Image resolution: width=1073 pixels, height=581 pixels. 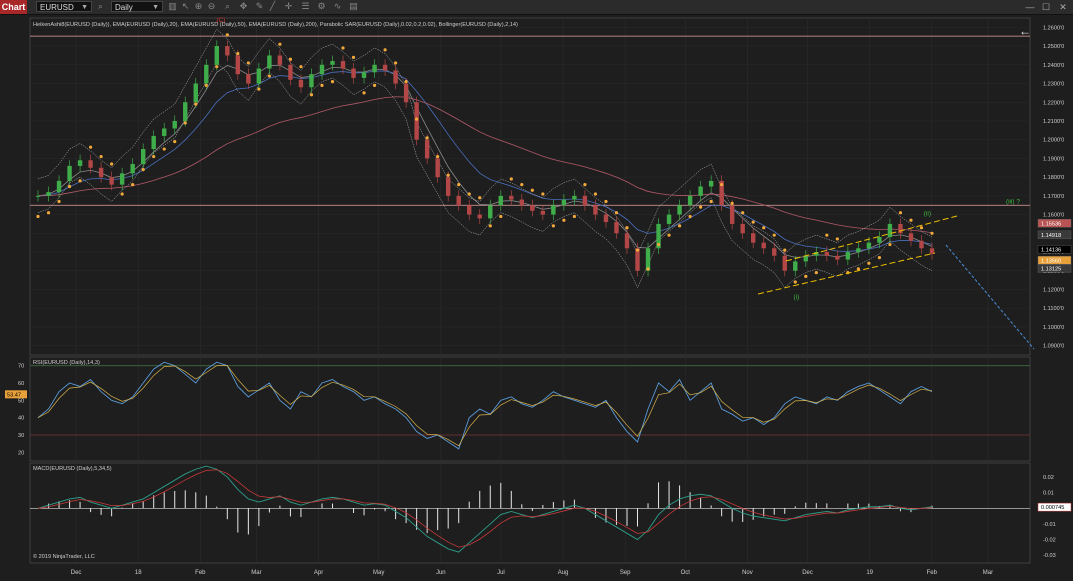 I want to click on interval-label: Daily, so click(x=124, y=7).